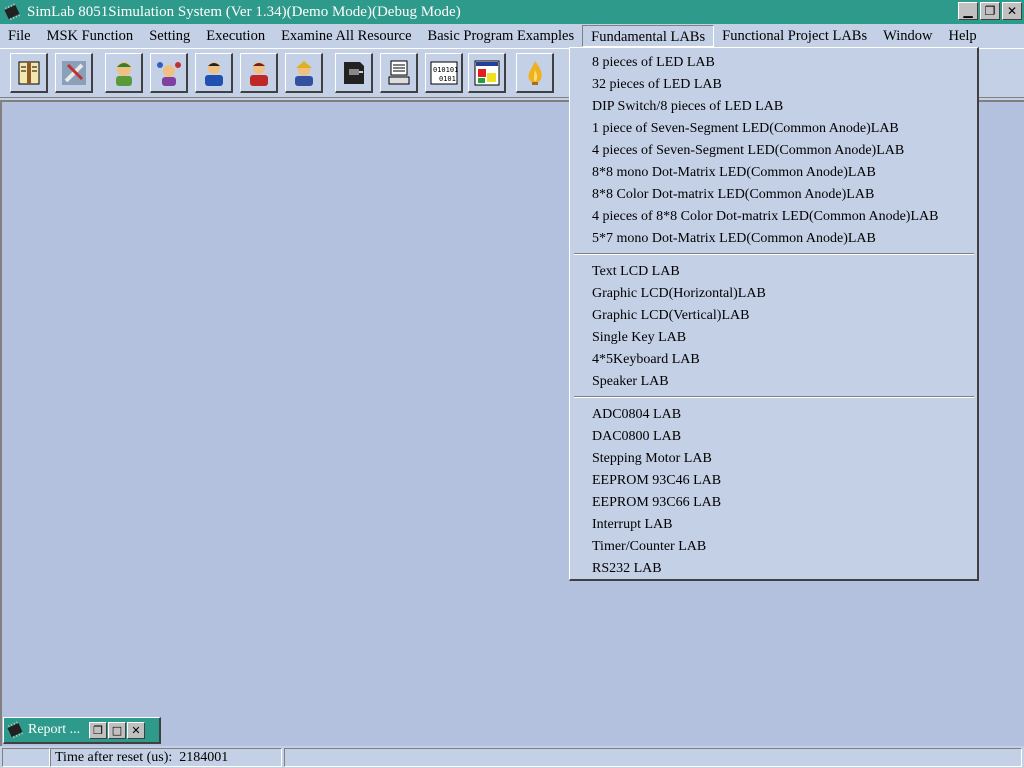 The height and width of the screenshot is (768, 1024). Describe the element at coordinates (114, 757) in the screenshot. I see `status-time-label: Time after reset (us):` at that location.